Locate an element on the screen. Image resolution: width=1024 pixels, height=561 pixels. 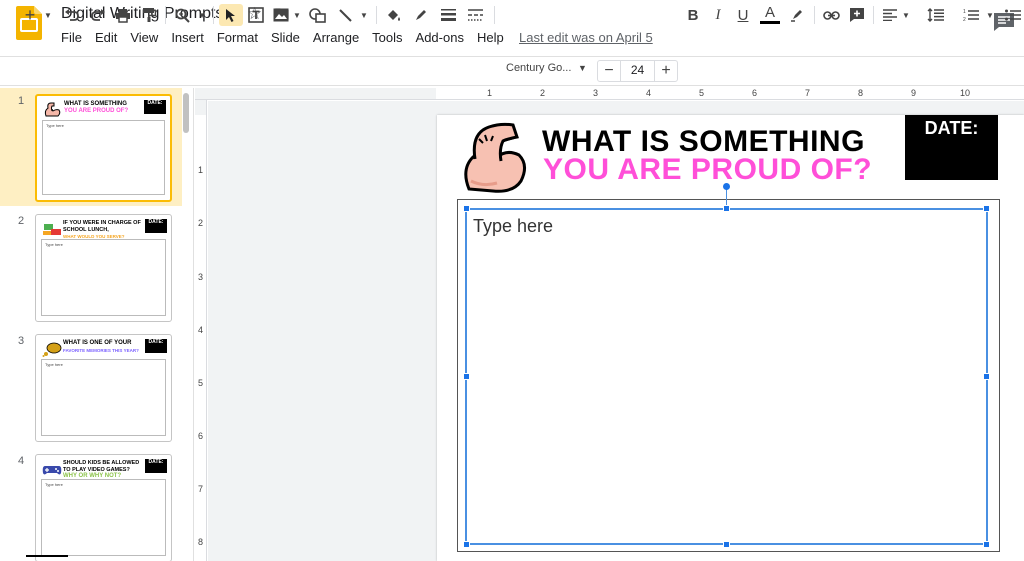
menu-view: View is located at coordinates (144, 39).